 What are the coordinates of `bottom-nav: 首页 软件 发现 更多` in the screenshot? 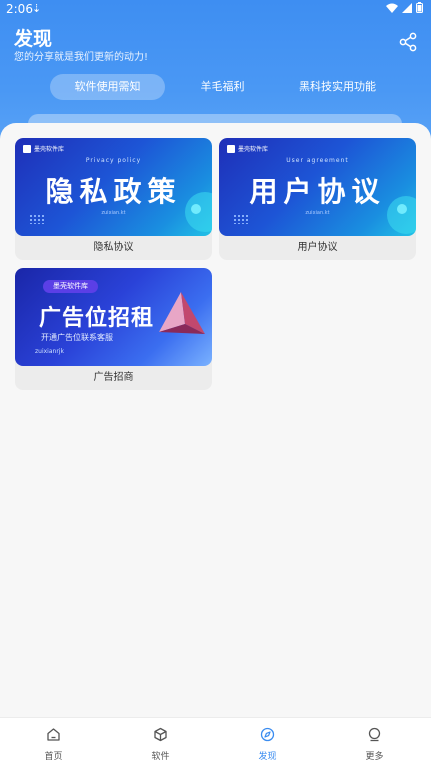 It's located at (215, 741).